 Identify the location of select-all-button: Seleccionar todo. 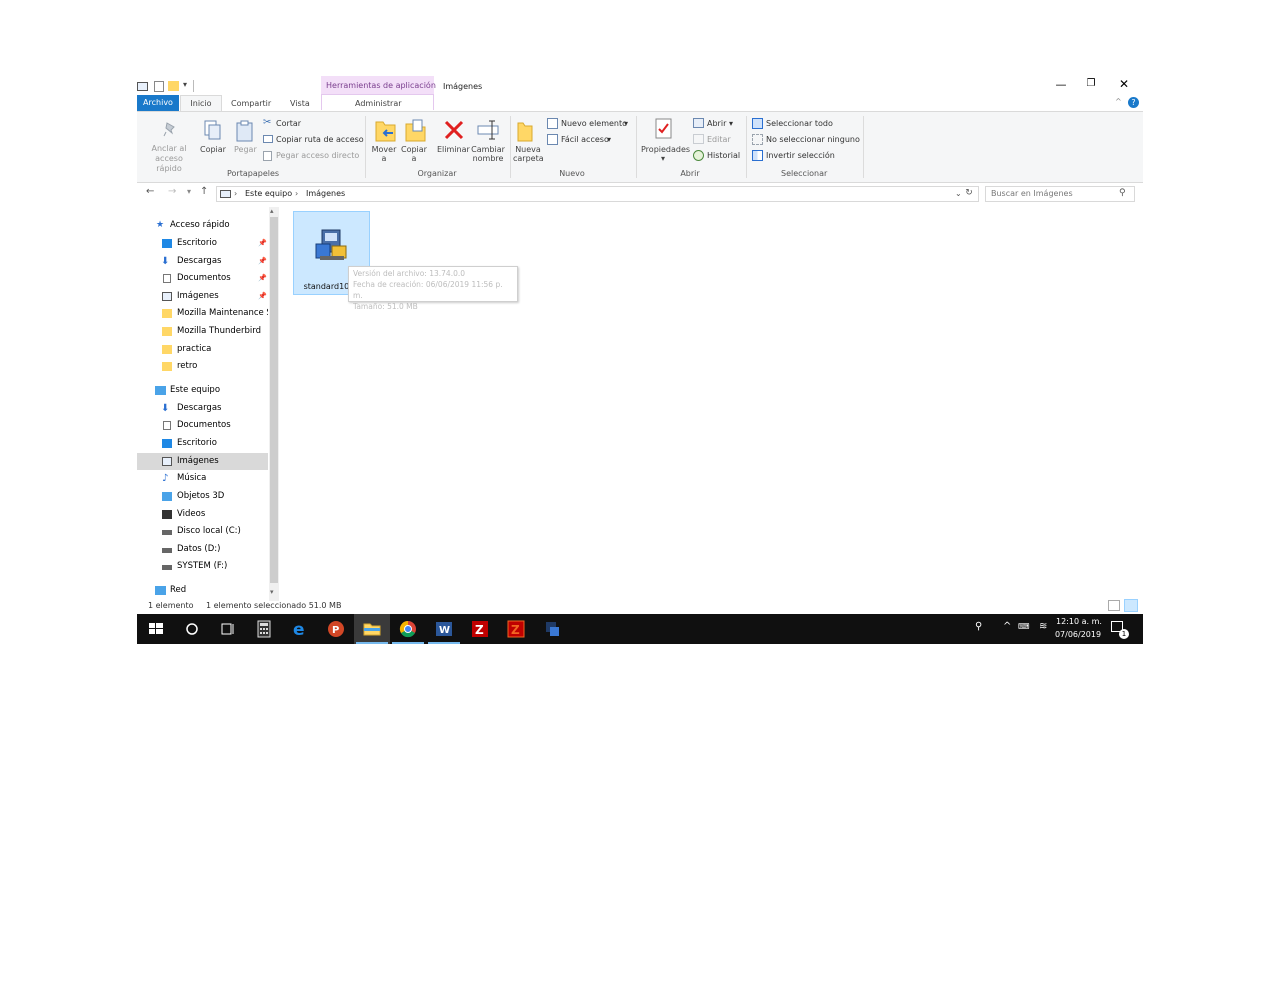
(799, 123).